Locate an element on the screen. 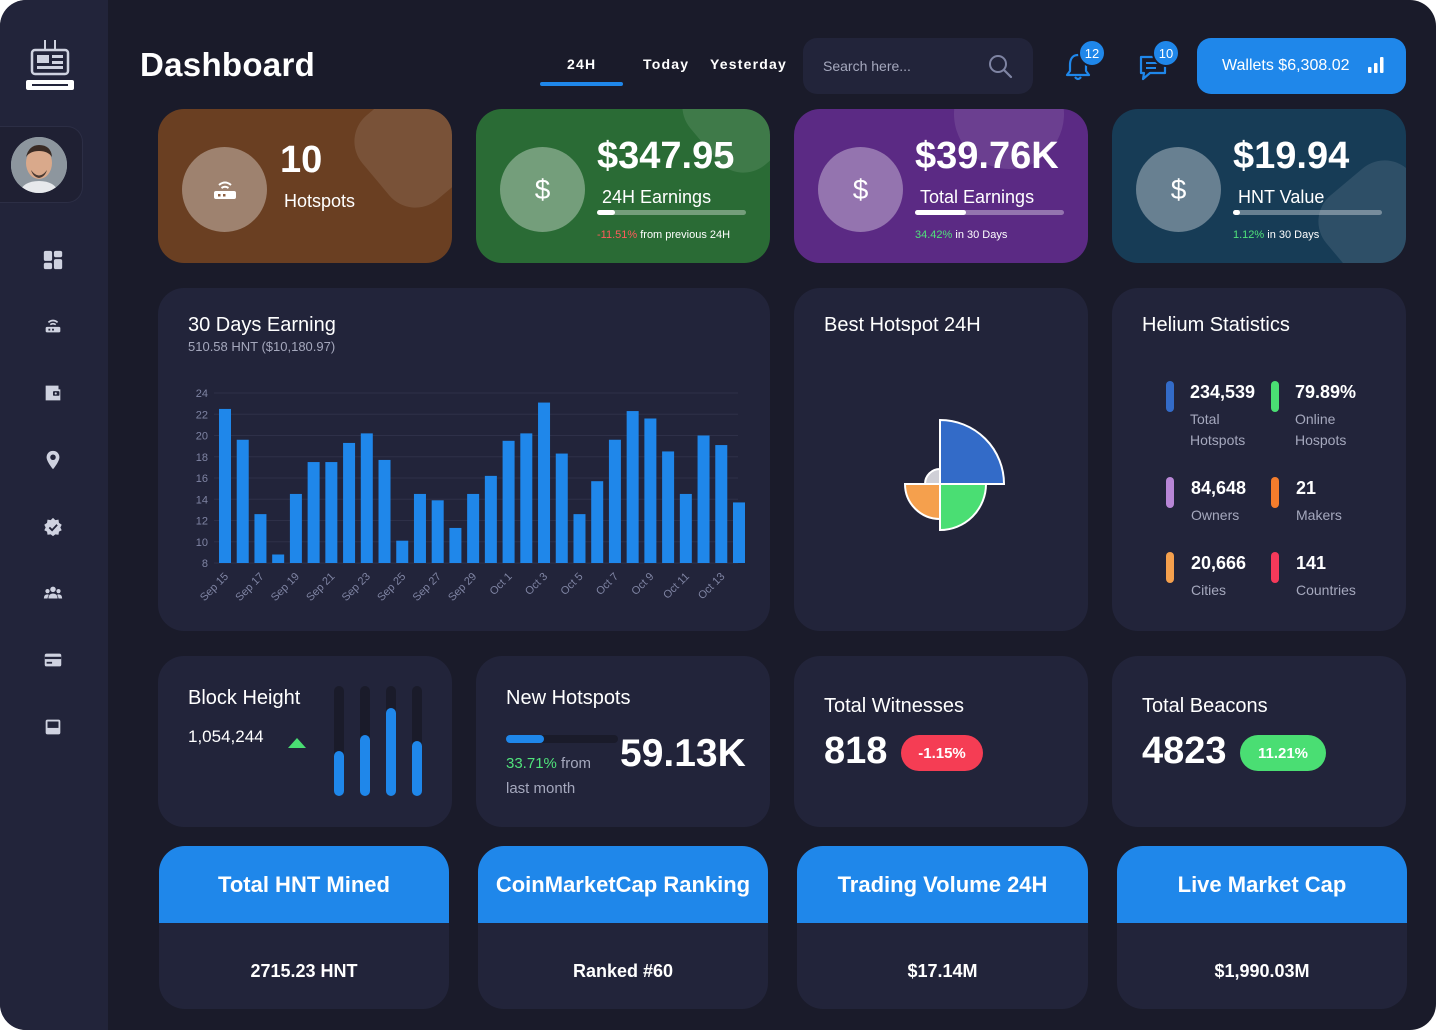  stat-value: 84,648 is located at coordinates (1219, 488).